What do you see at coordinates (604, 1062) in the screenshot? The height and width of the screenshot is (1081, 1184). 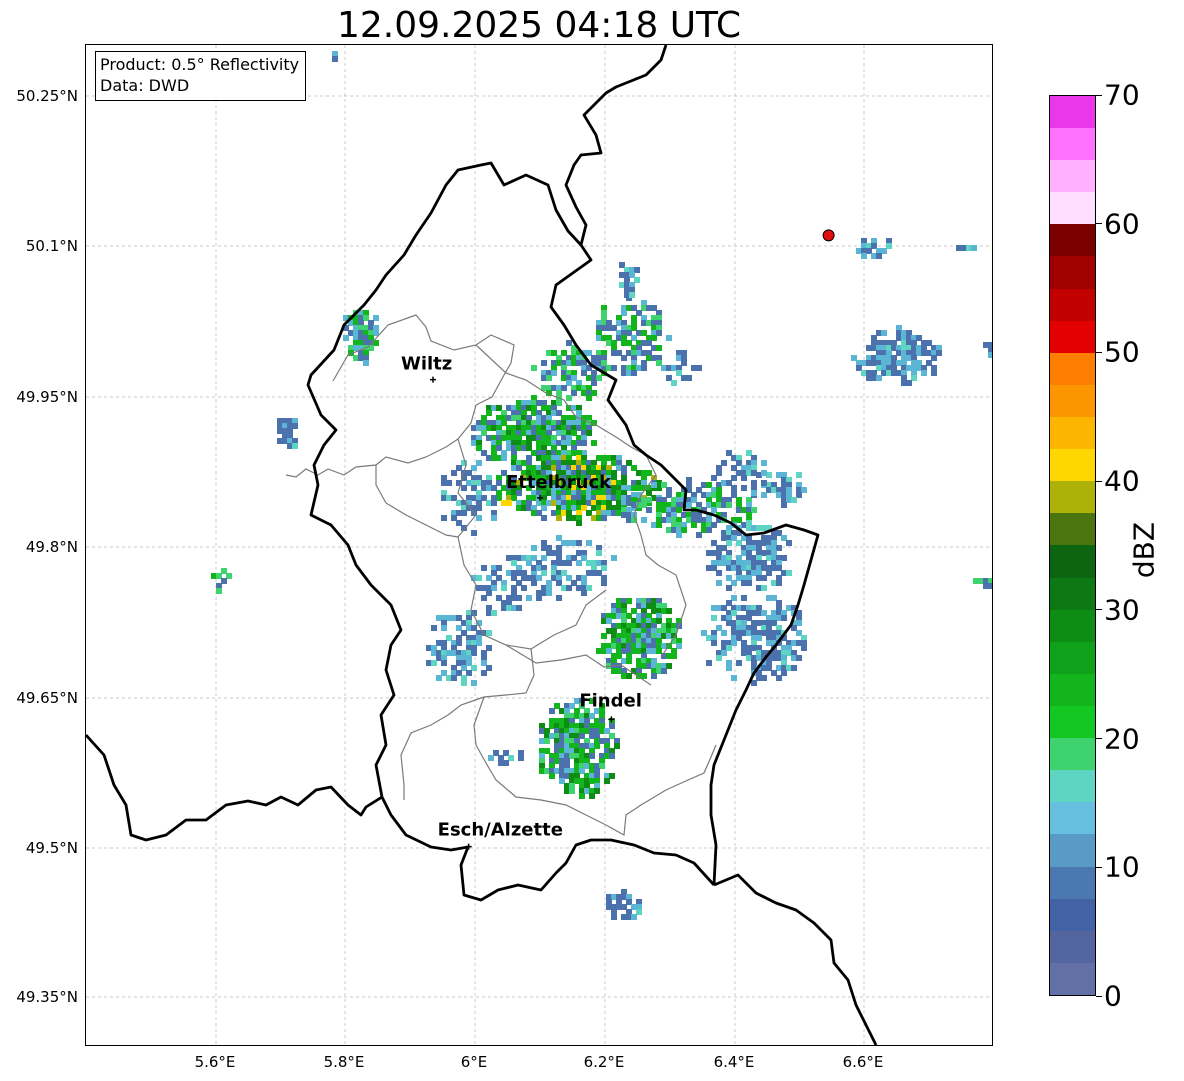 I see `lon-tick-6-2: 6.2°E` at bounding box center [604, 1062].